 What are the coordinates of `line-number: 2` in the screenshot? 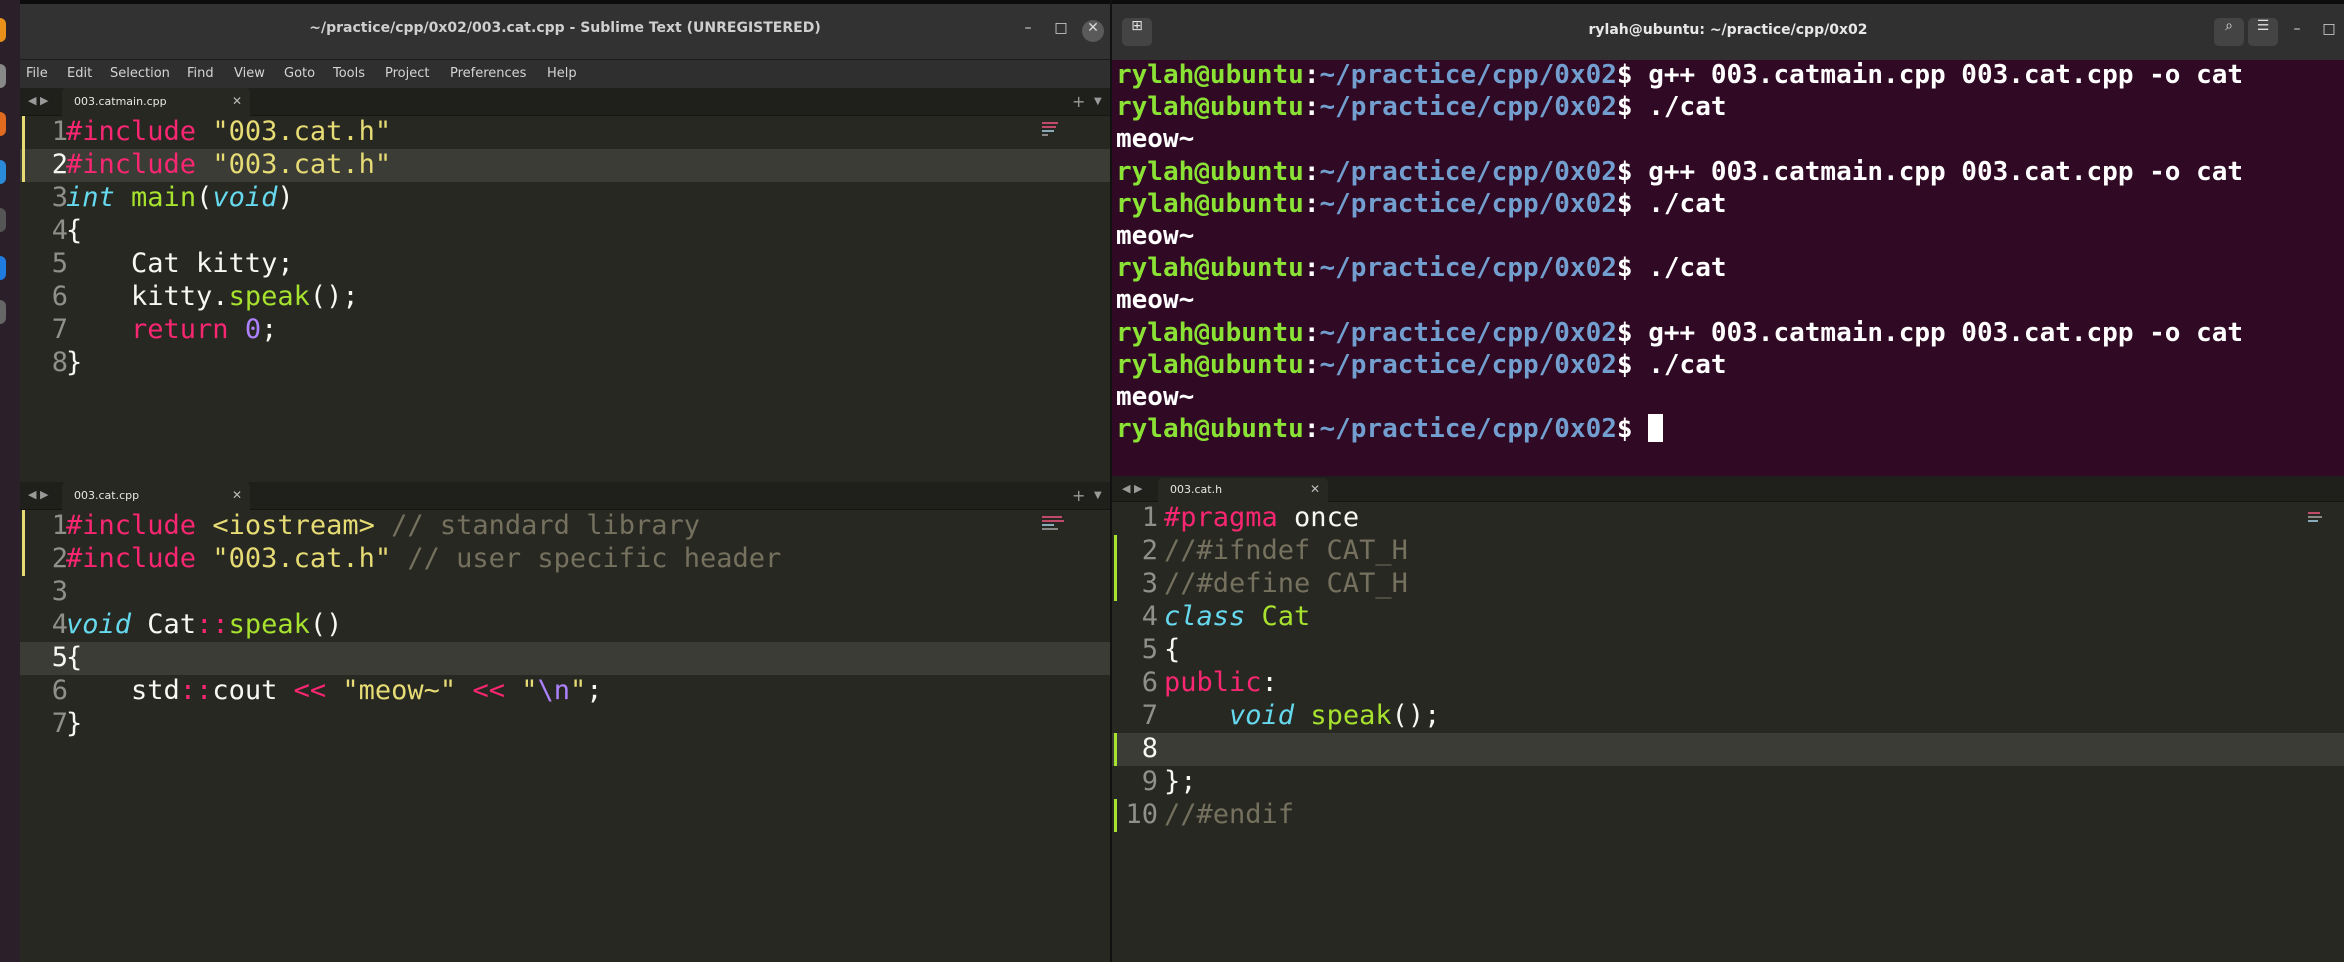 It's located at (59, 164).